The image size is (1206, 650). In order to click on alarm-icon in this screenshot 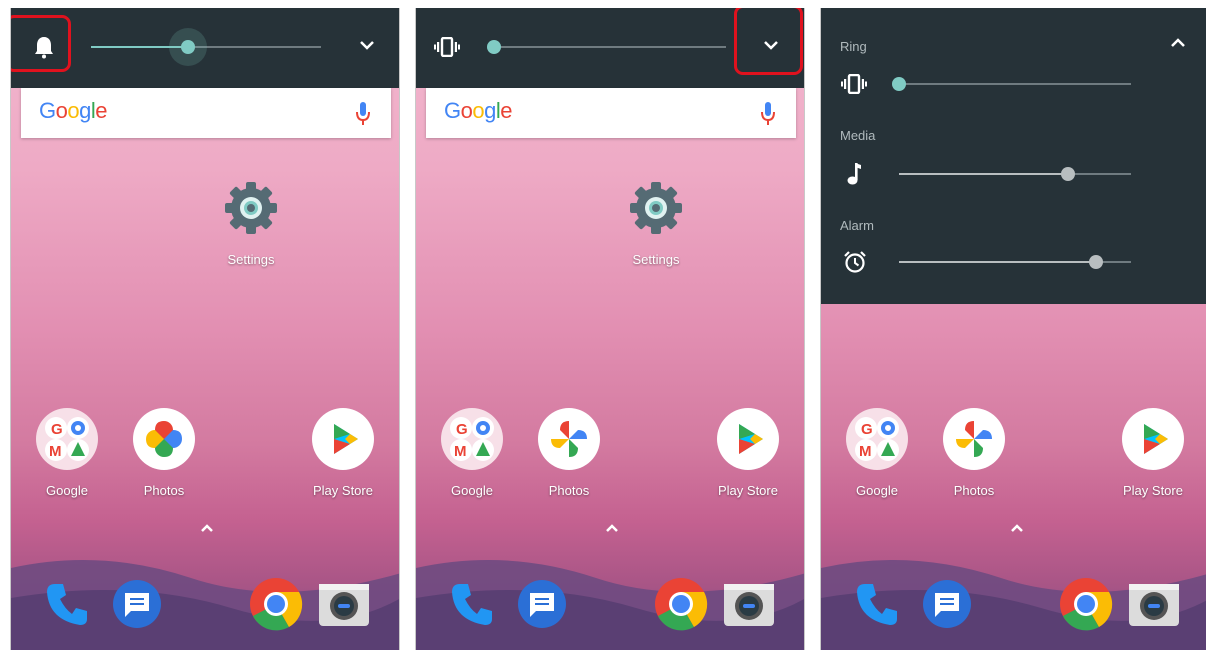, I will do `click(855, 262)`.